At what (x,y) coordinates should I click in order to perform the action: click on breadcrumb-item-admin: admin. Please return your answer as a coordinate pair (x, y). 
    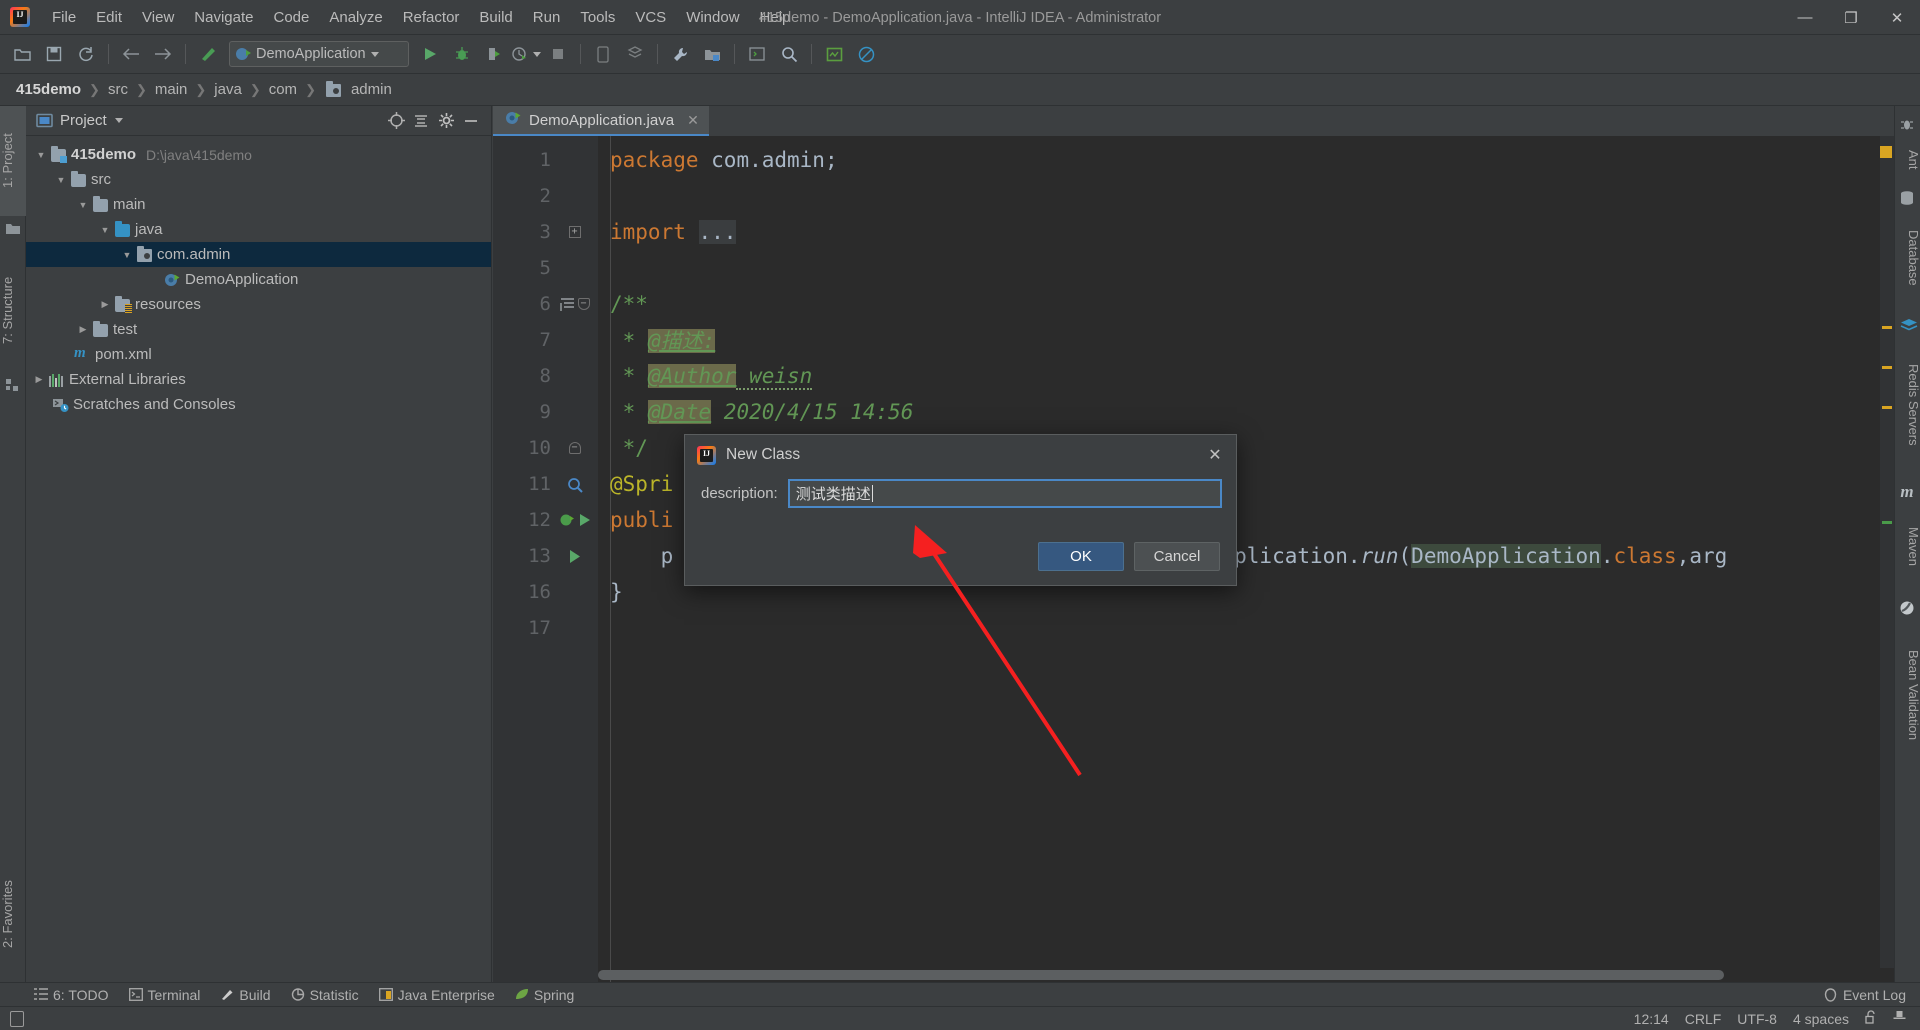
    Looking at the image, I should click on (371, 89).